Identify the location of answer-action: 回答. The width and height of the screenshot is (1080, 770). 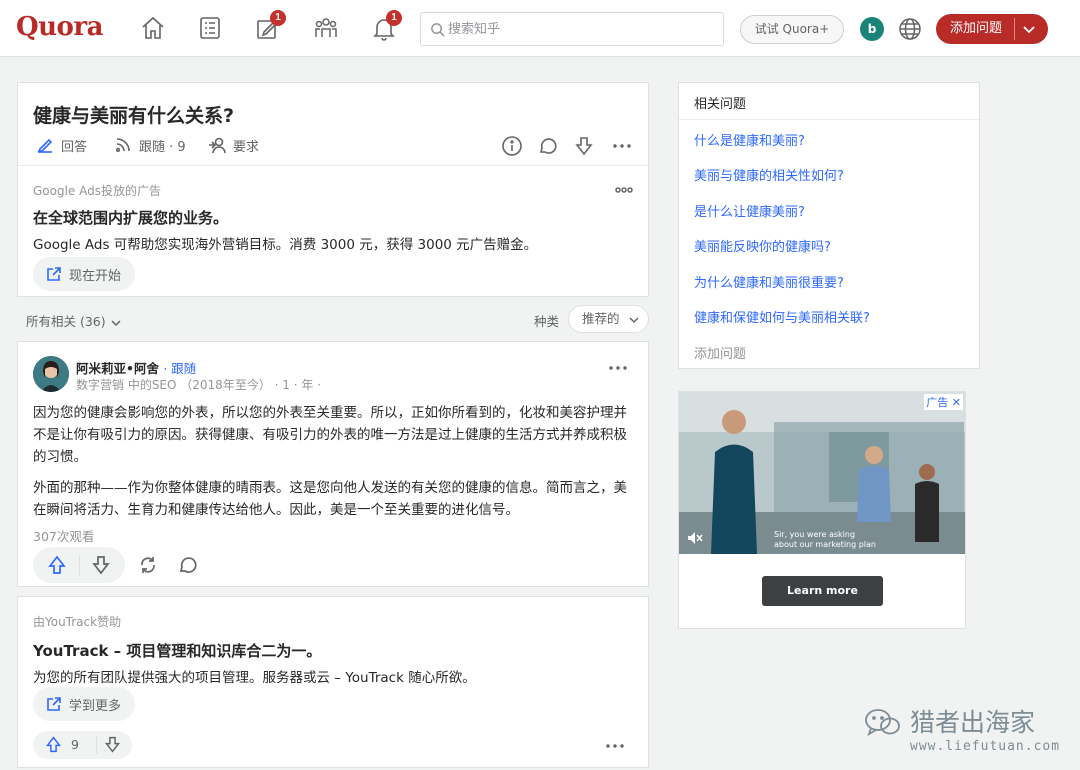
(61, 145).